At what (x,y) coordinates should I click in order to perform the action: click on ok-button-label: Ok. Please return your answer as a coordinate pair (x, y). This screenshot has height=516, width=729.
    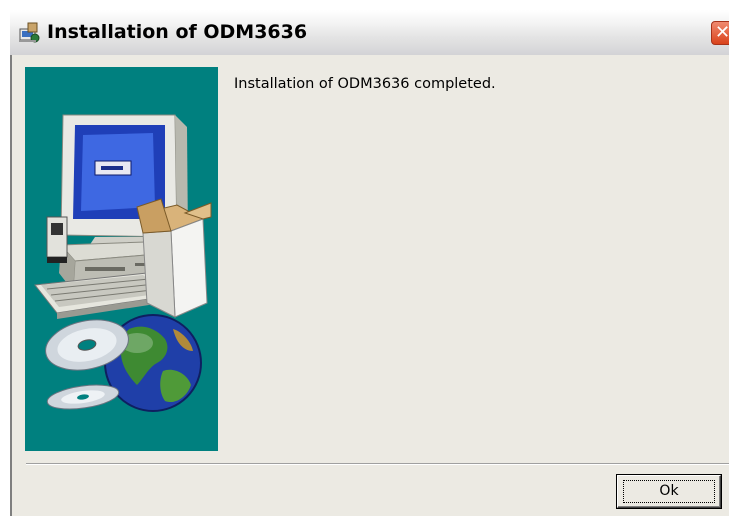
    Looking at the image, I should click on (669, 491).